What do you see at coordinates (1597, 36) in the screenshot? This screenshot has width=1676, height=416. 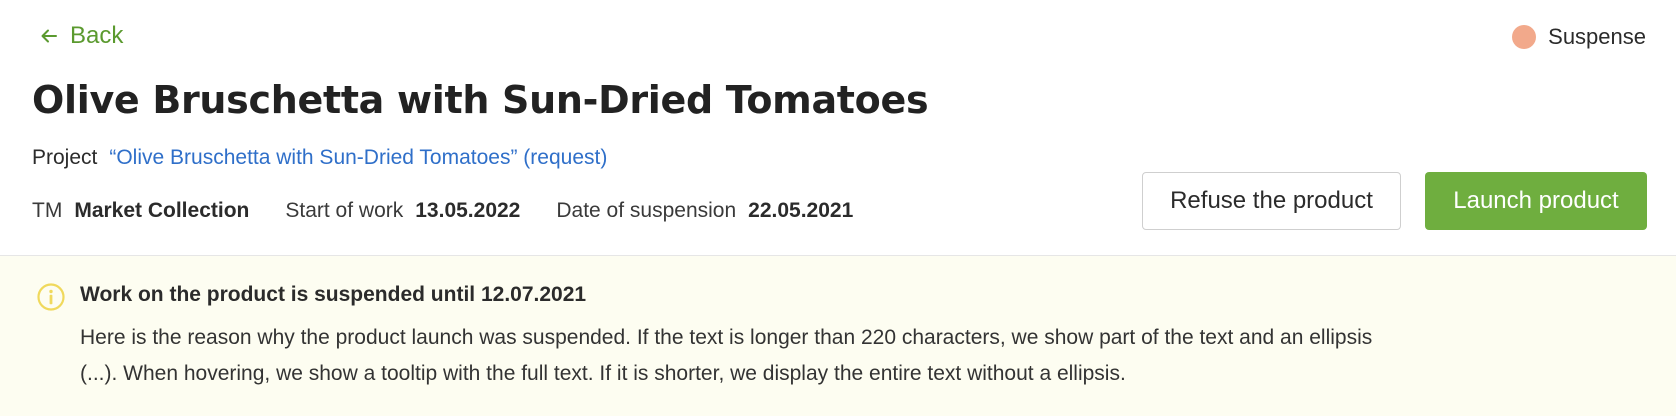 I see `status-label: Suspense` at bounding box center [1597, 36].